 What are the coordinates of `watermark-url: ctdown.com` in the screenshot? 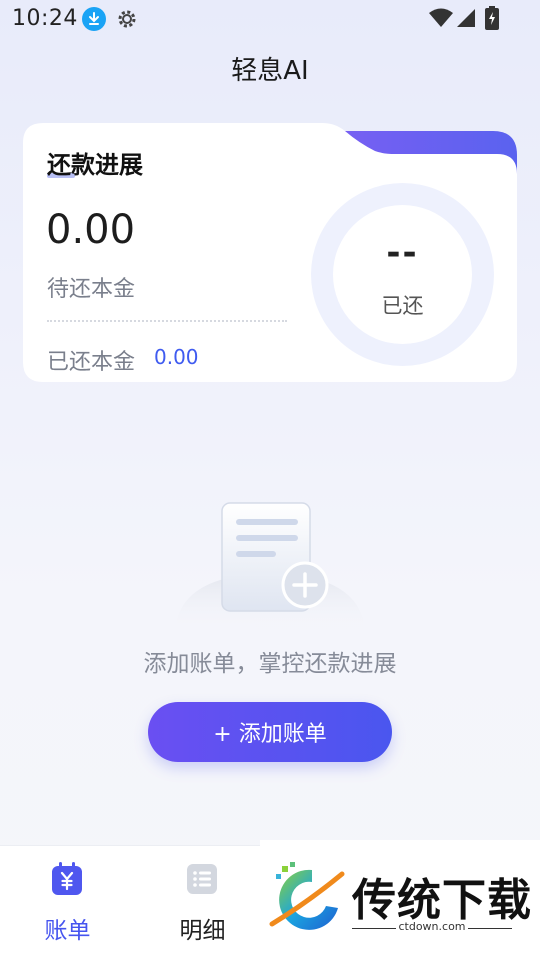 It's located at (432, 926).